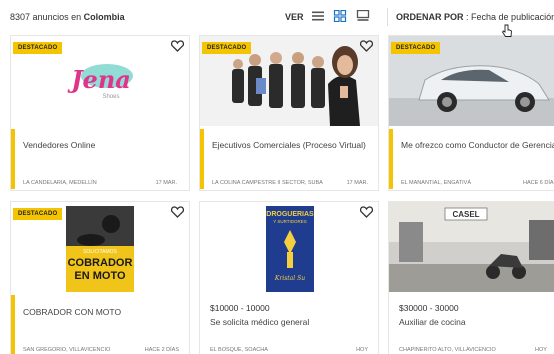 The height and width of the screenshot is (354, 554). I want to click on listing-location: LA COLINA CAMPESTRE II SECTOR, SUBA, so click(267, 183).